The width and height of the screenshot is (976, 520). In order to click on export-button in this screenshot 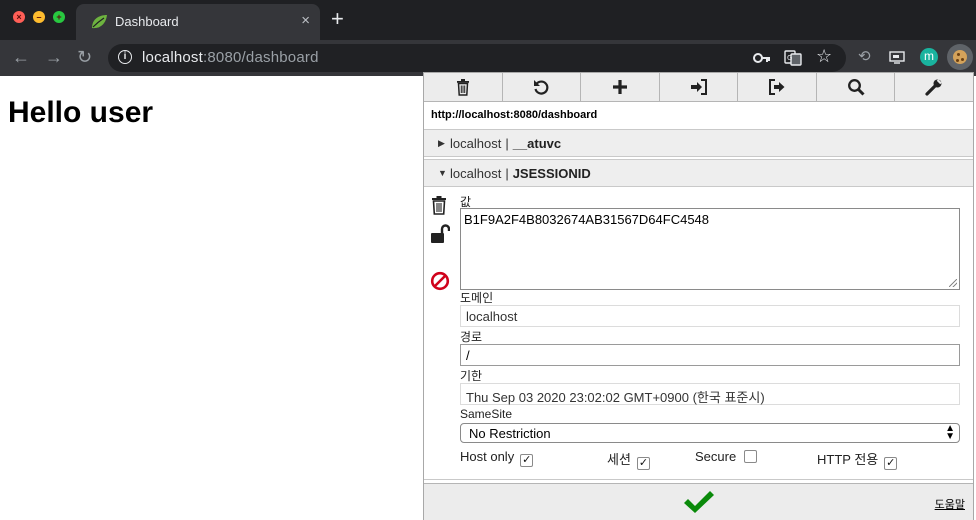, I will do `click(777, 87)`.